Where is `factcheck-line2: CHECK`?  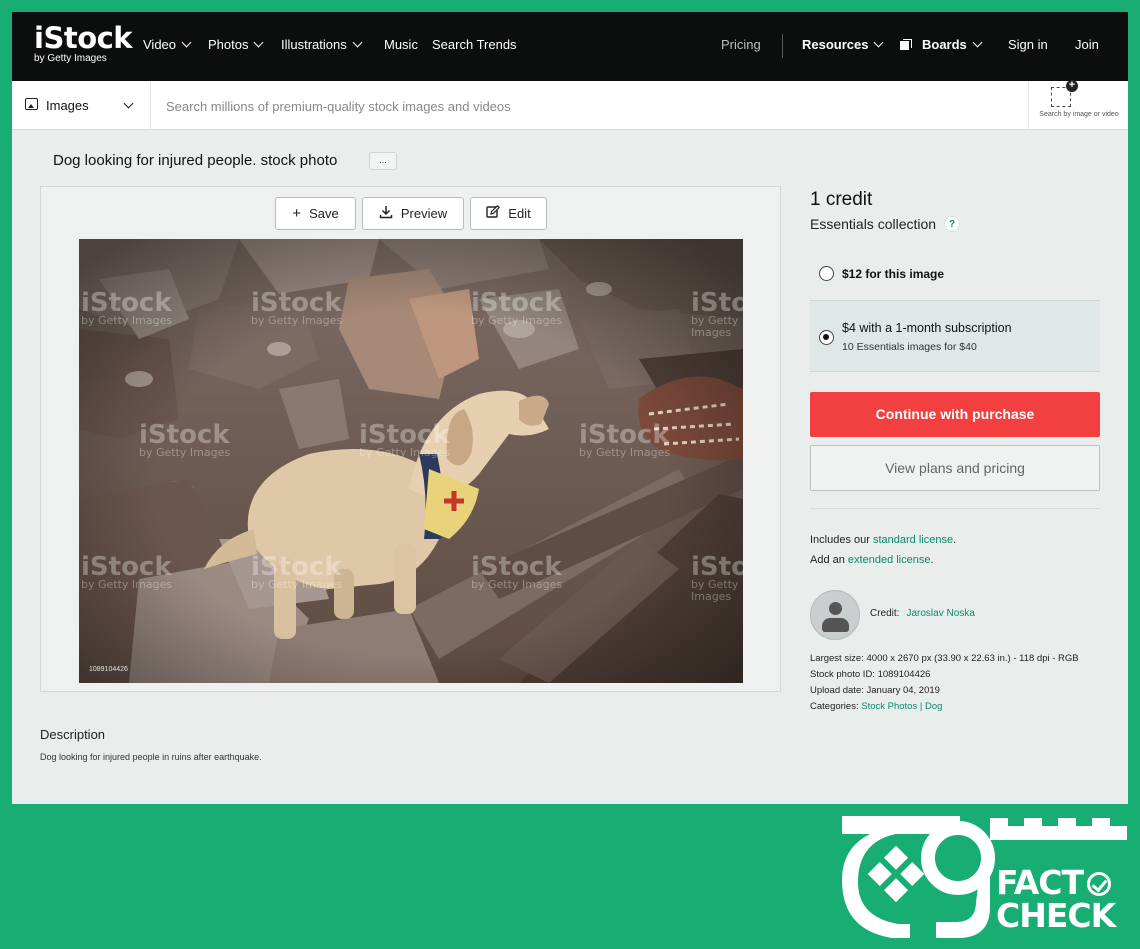
factcheck-line2: CHECK is located at coordinates (1056, 915).